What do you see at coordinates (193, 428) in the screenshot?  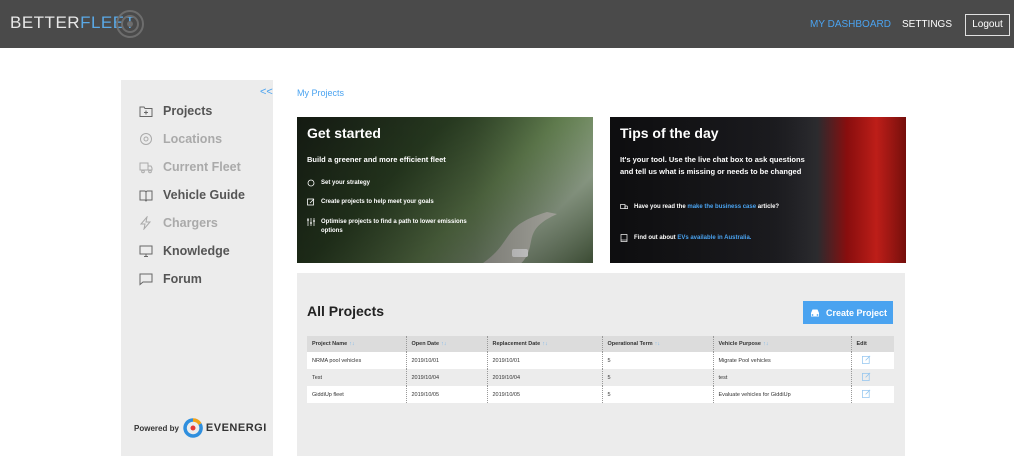 I see `evenergi-logo-icon` at bounding box center [193, 428].